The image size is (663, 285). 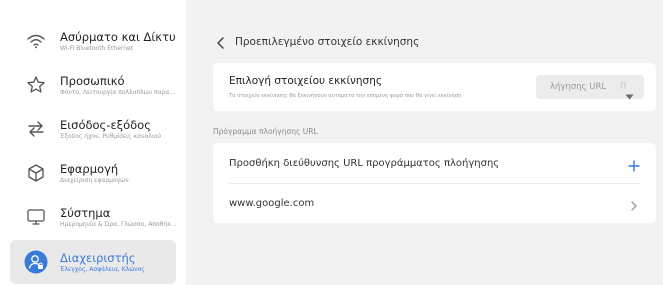 I want to click on select-value: λήγησης URL, so click(x=578, y=87).